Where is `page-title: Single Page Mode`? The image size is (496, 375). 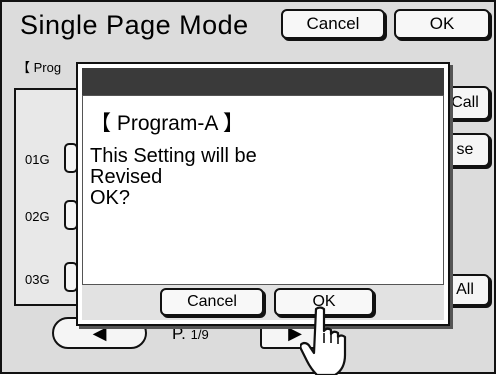 page-title: Single Page Mode is located at coordinates (134, 25).